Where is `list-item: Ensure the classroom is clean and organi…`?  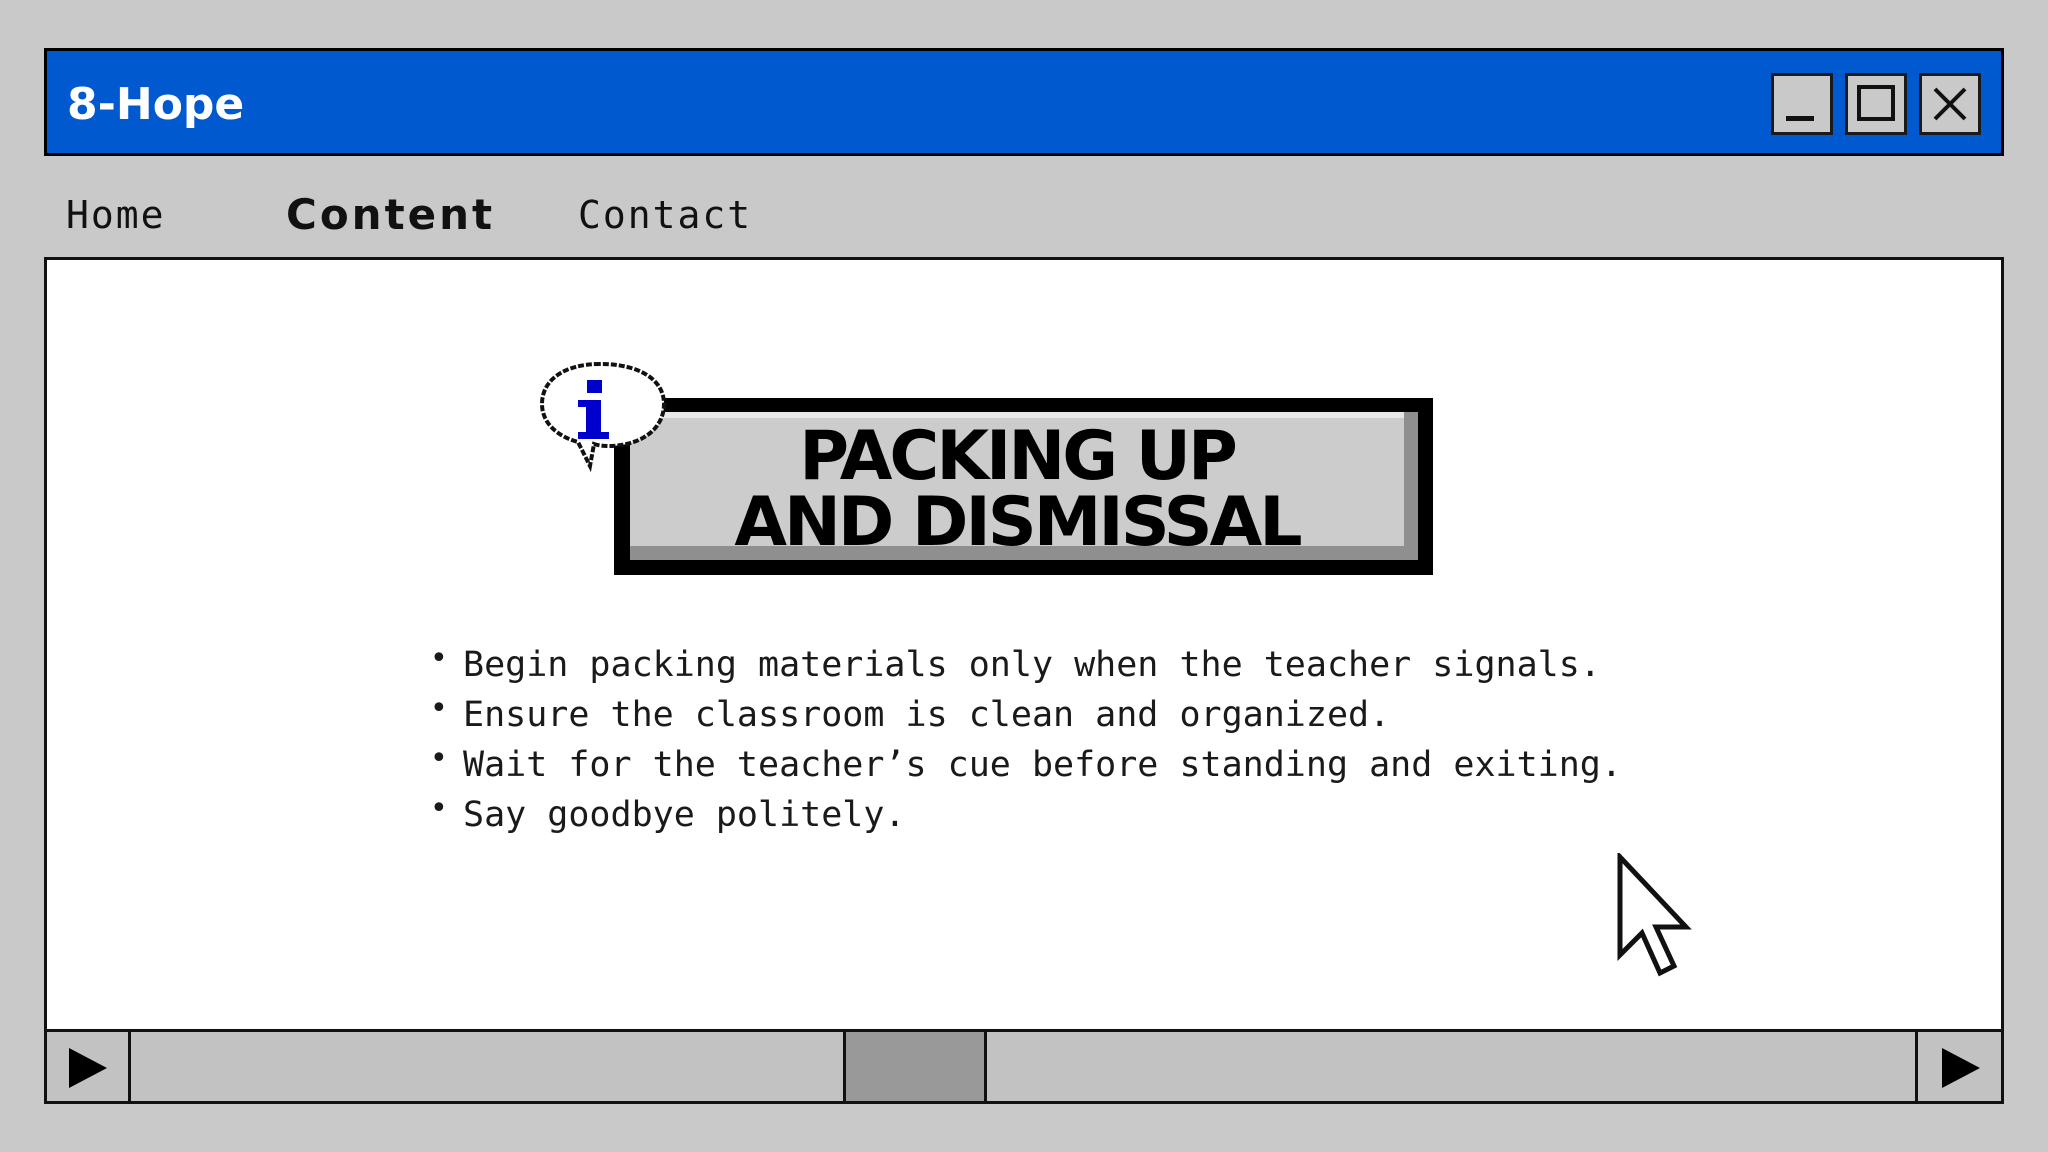 list-item: Ensure the classroom is clean and organi… is located at coordinates (1085, 712).